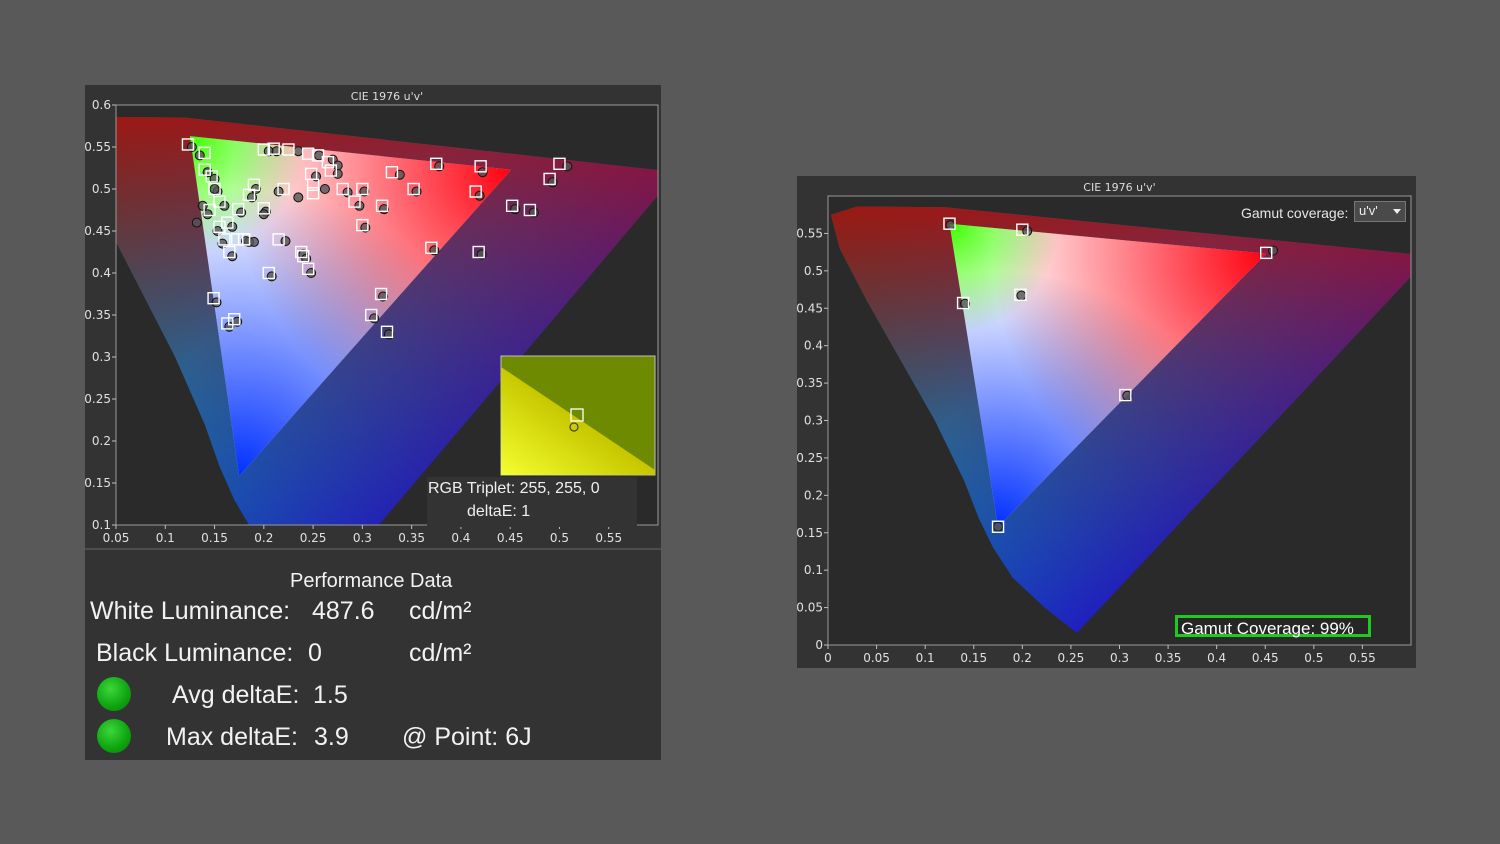 The height and width of the screenshot is (844, 1500). Describe the element at coordinates (232, 737) in the screenshot. I see `max-delta-label: Max deltaE:` at that location.